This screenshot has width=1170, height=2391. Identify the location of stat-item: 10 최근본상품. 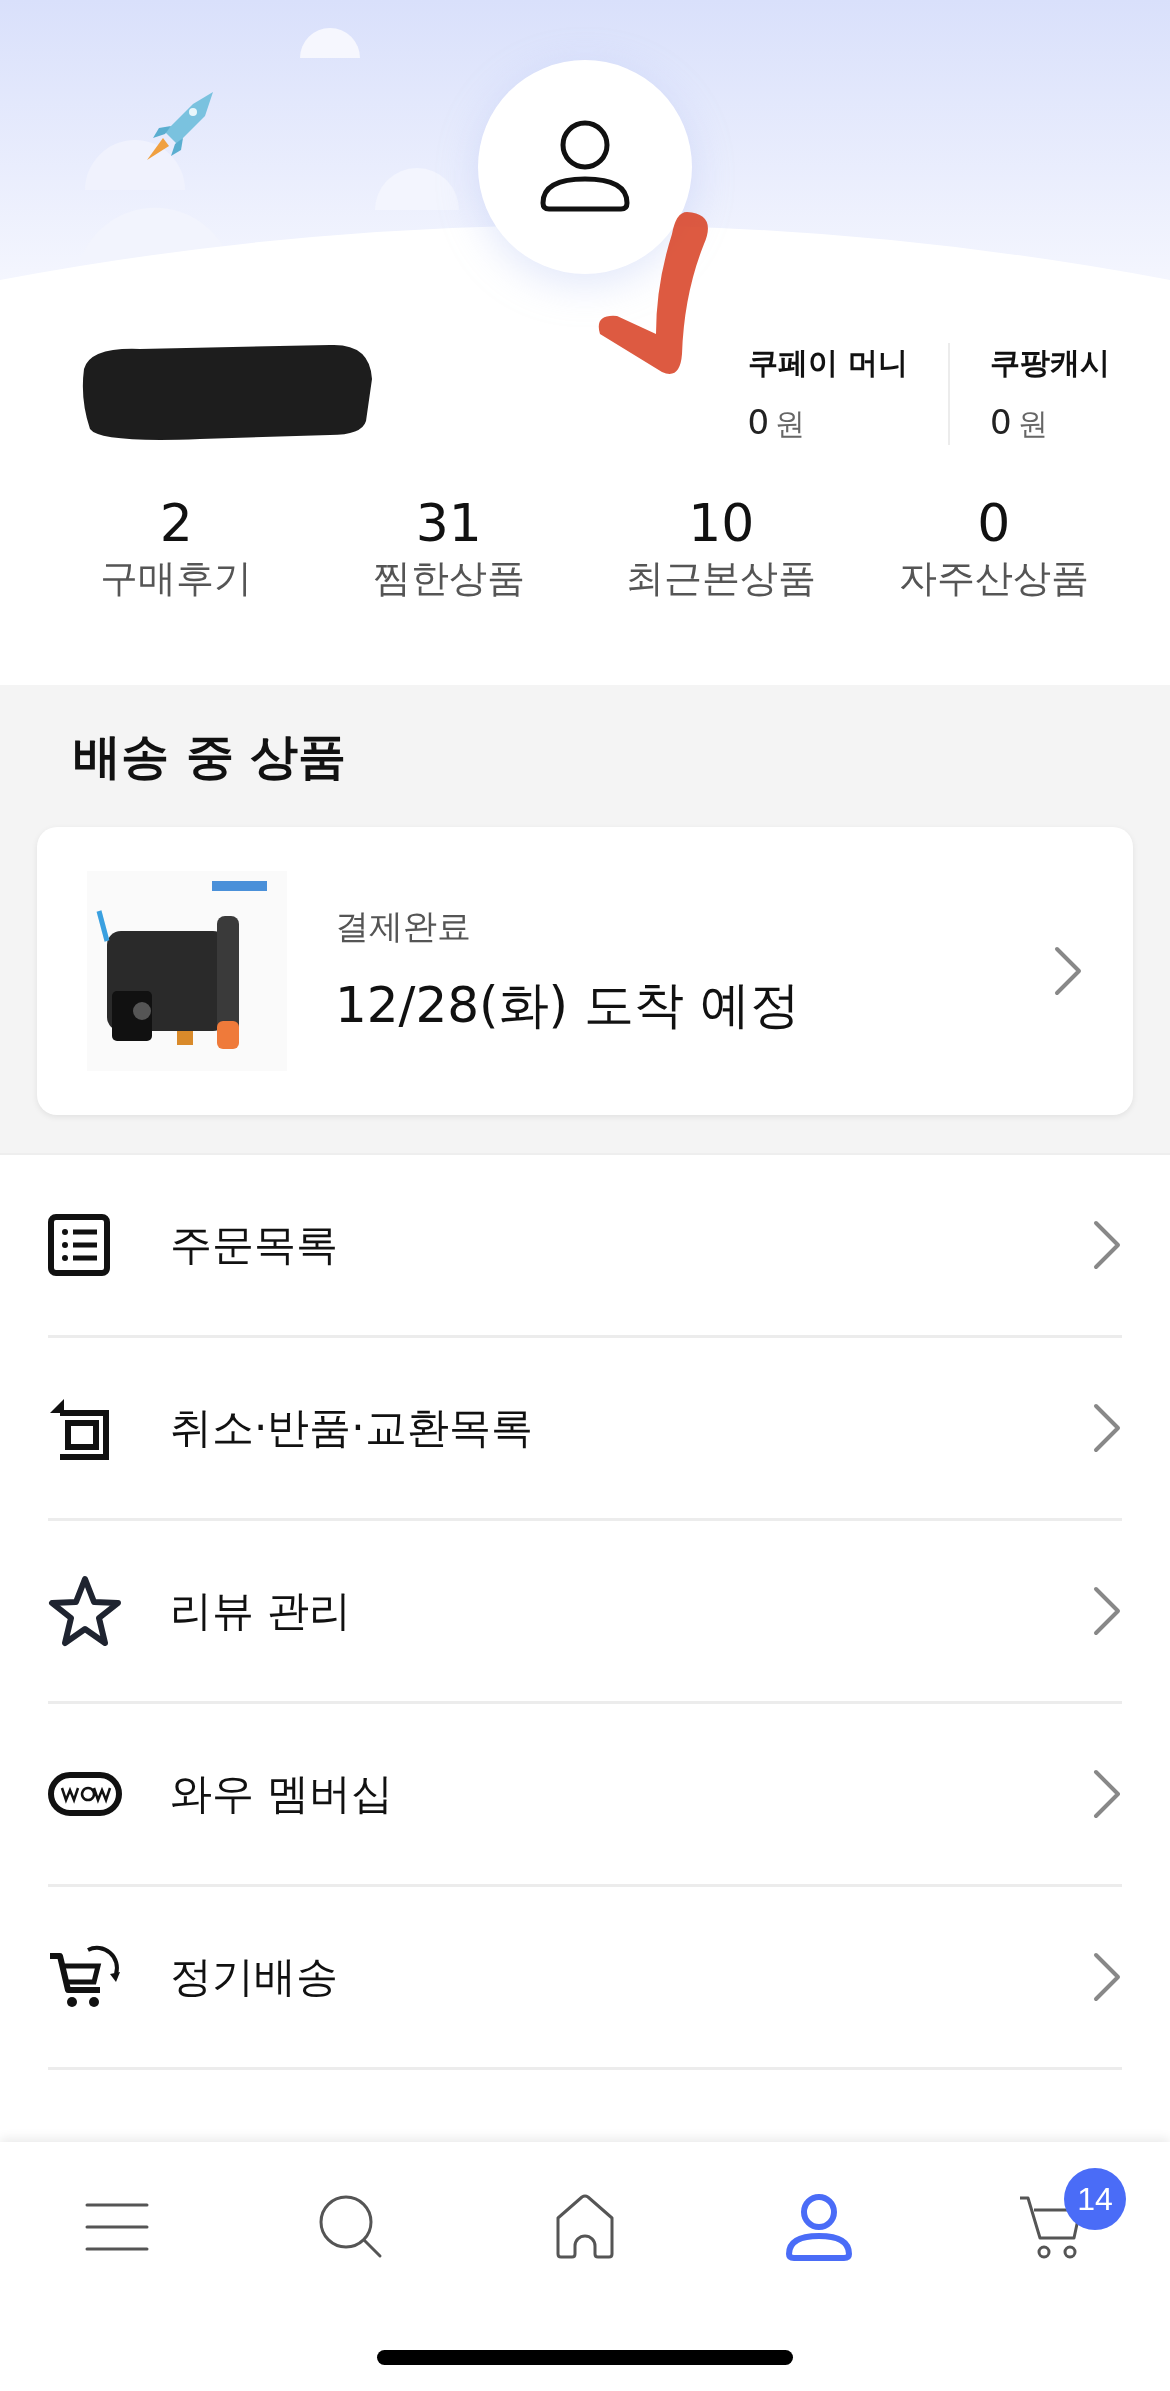
(721, 548).